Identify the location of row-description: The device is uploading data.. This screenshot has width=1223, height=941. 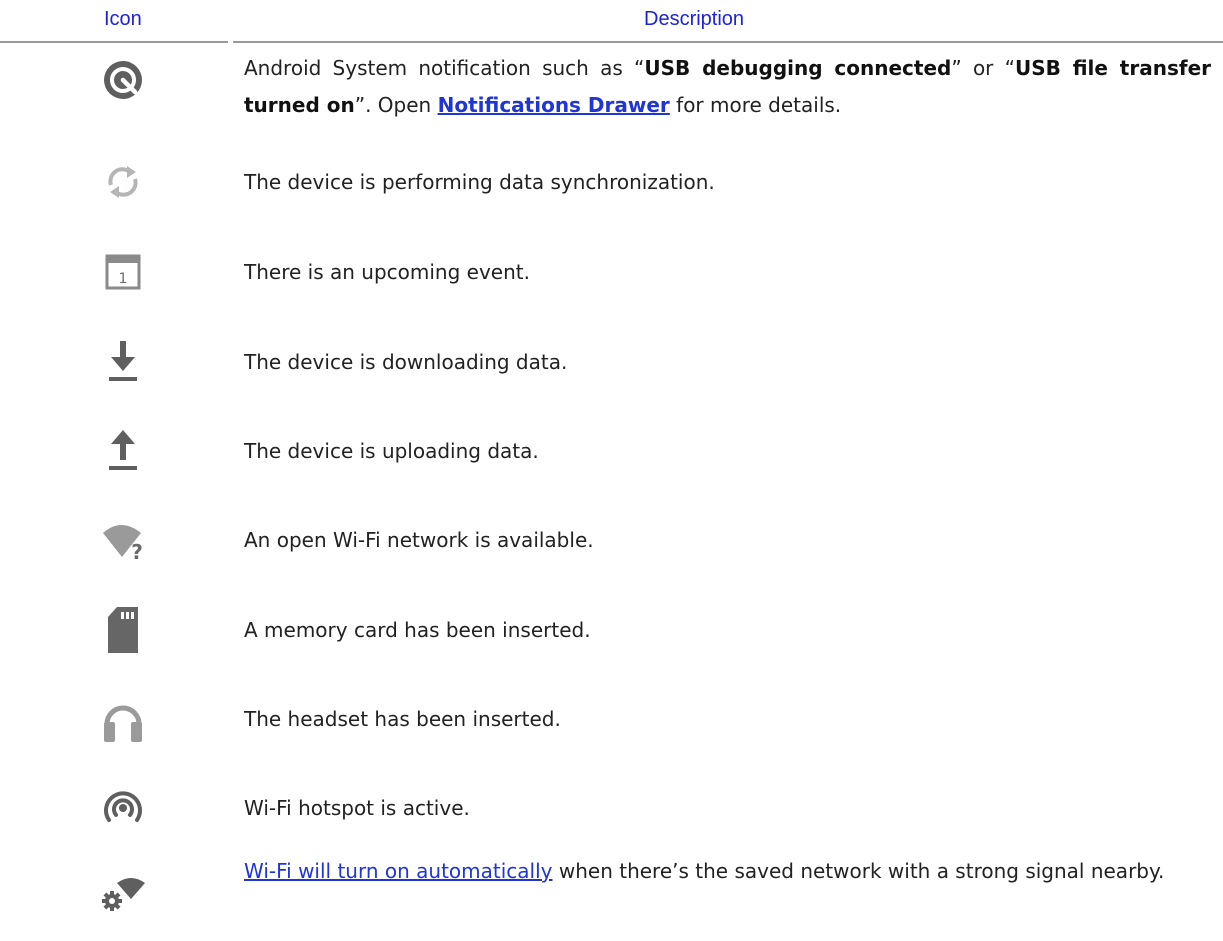
(391, 451).